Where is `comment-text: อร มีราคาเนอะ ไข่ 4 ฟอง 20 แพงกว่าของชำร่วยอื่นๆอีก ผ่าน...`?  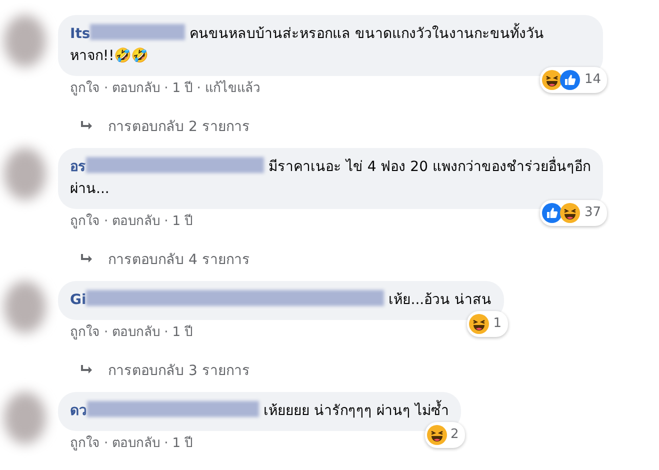
comment-text: อร มีราคาเนอะ ไข่ 4 ฟอง 20 แพงกว่าของชำร่วยอื่นๆอีก ผ่าน... is located at coordinates (330, 178).